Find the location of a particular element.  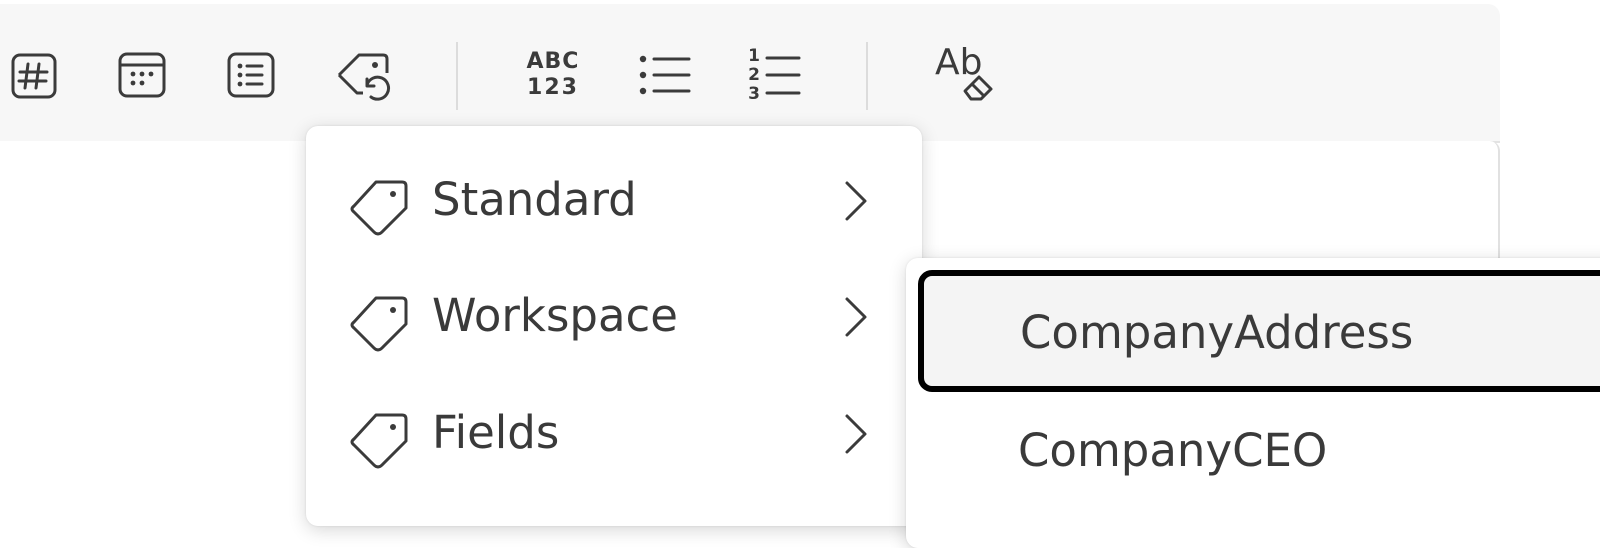

number-field-button is located at coordinates (34, 75).